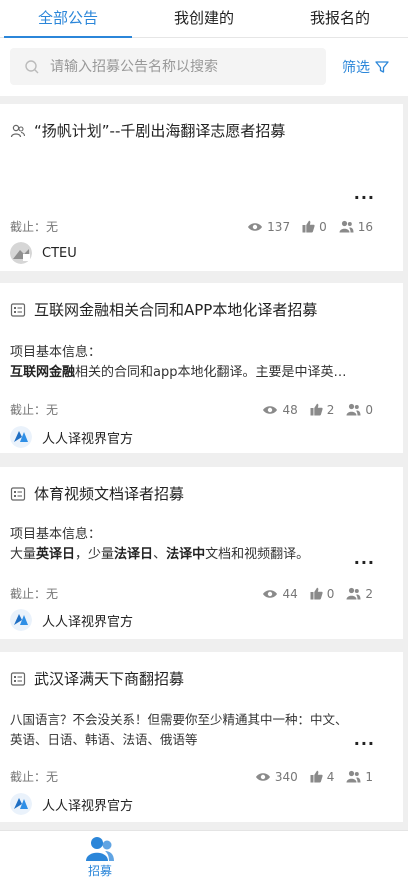 This screenshot has width=408, height=883. What do you see at coordinates (356, 67) in the screenshot?
I see `filter-label: 筛选` at bounding box center [356, 67].